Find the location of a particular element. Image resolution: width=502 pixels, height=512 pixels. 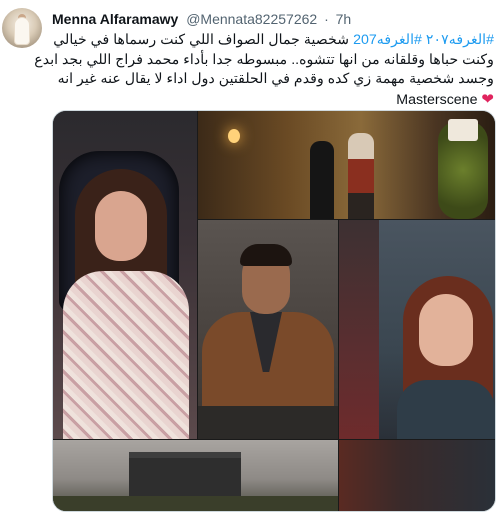

user-handle: @Mennata82257262 is located at coordinates (251, 19).